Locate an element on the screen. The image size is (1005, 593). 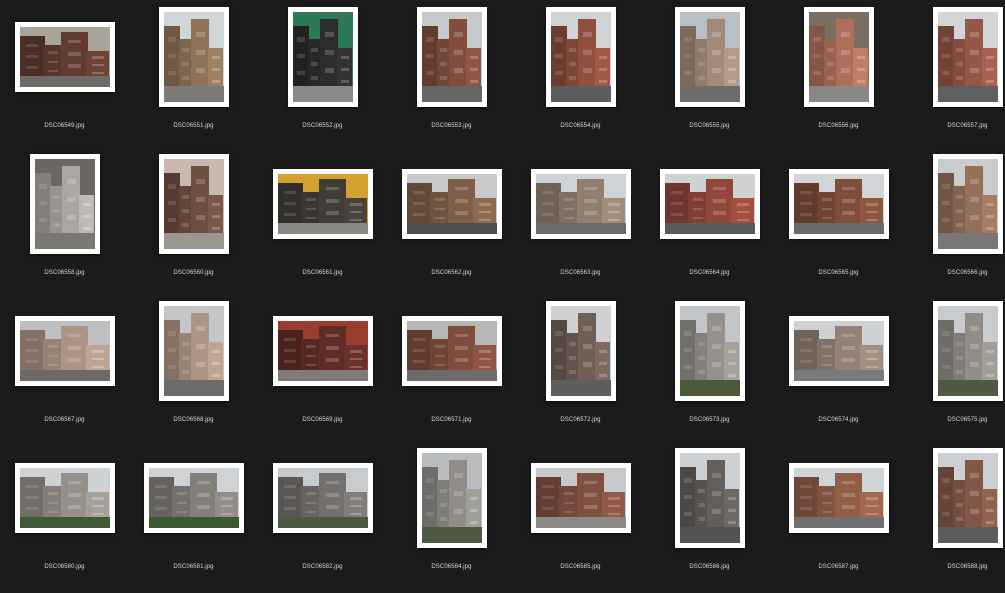
file-item: DSC06565.jpg is located at coordinates (838, 225).